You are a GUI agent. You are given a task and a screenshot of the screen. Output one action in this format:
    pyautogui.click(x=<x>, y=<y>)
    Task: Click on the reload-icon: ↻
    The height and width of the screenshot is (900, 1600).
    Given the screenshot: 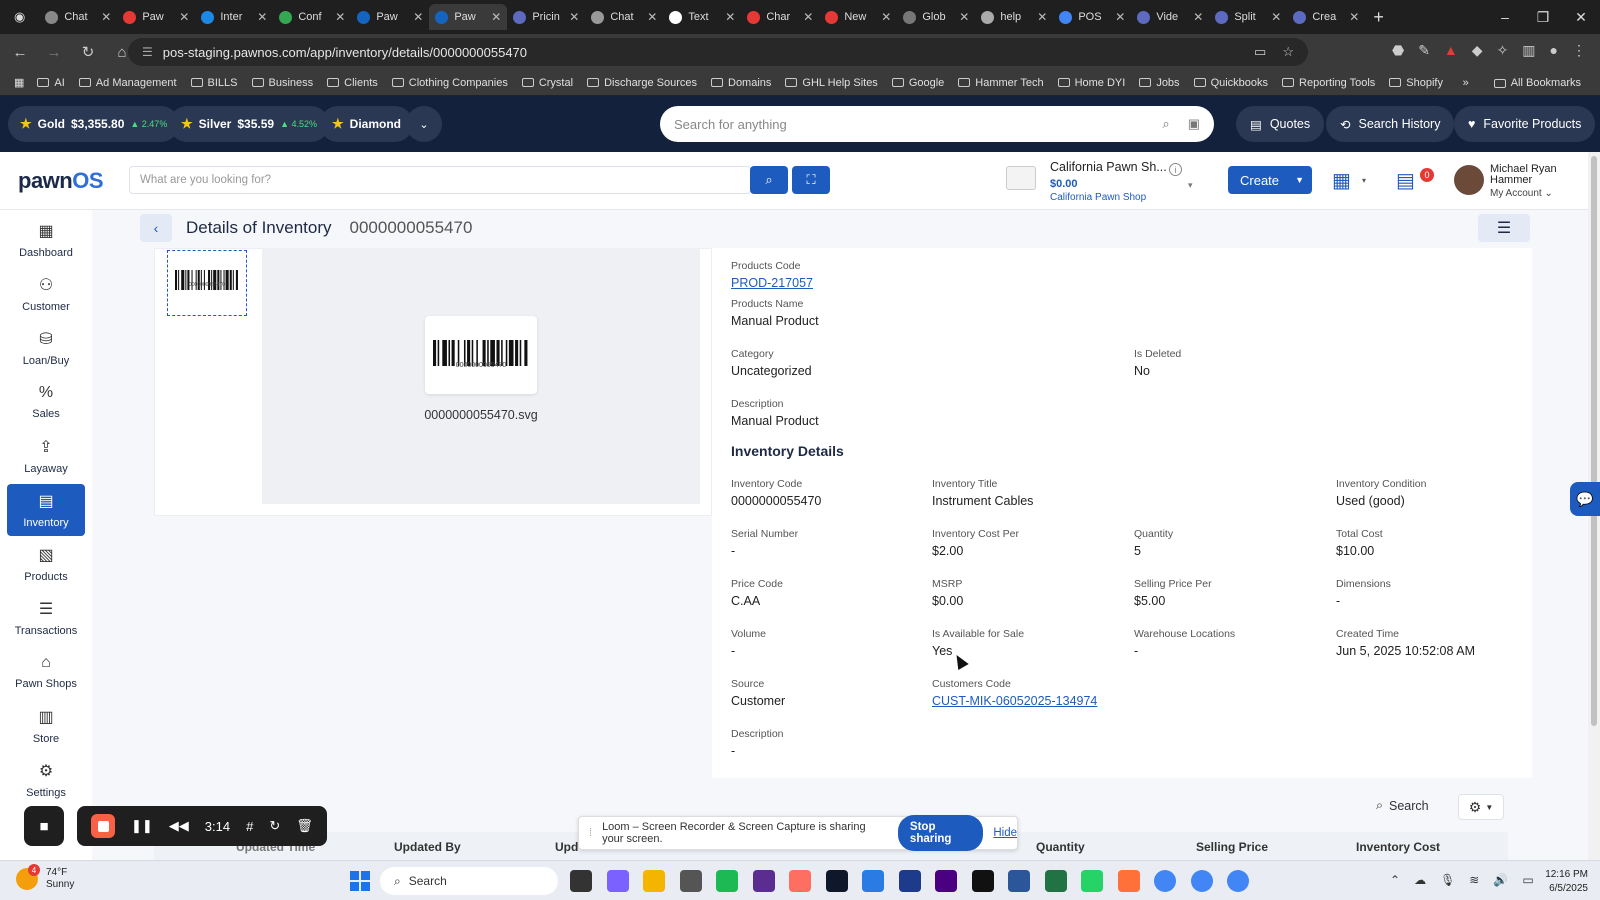 What is the action you would take?
    pyautogui.click(x=88, y=52)
    